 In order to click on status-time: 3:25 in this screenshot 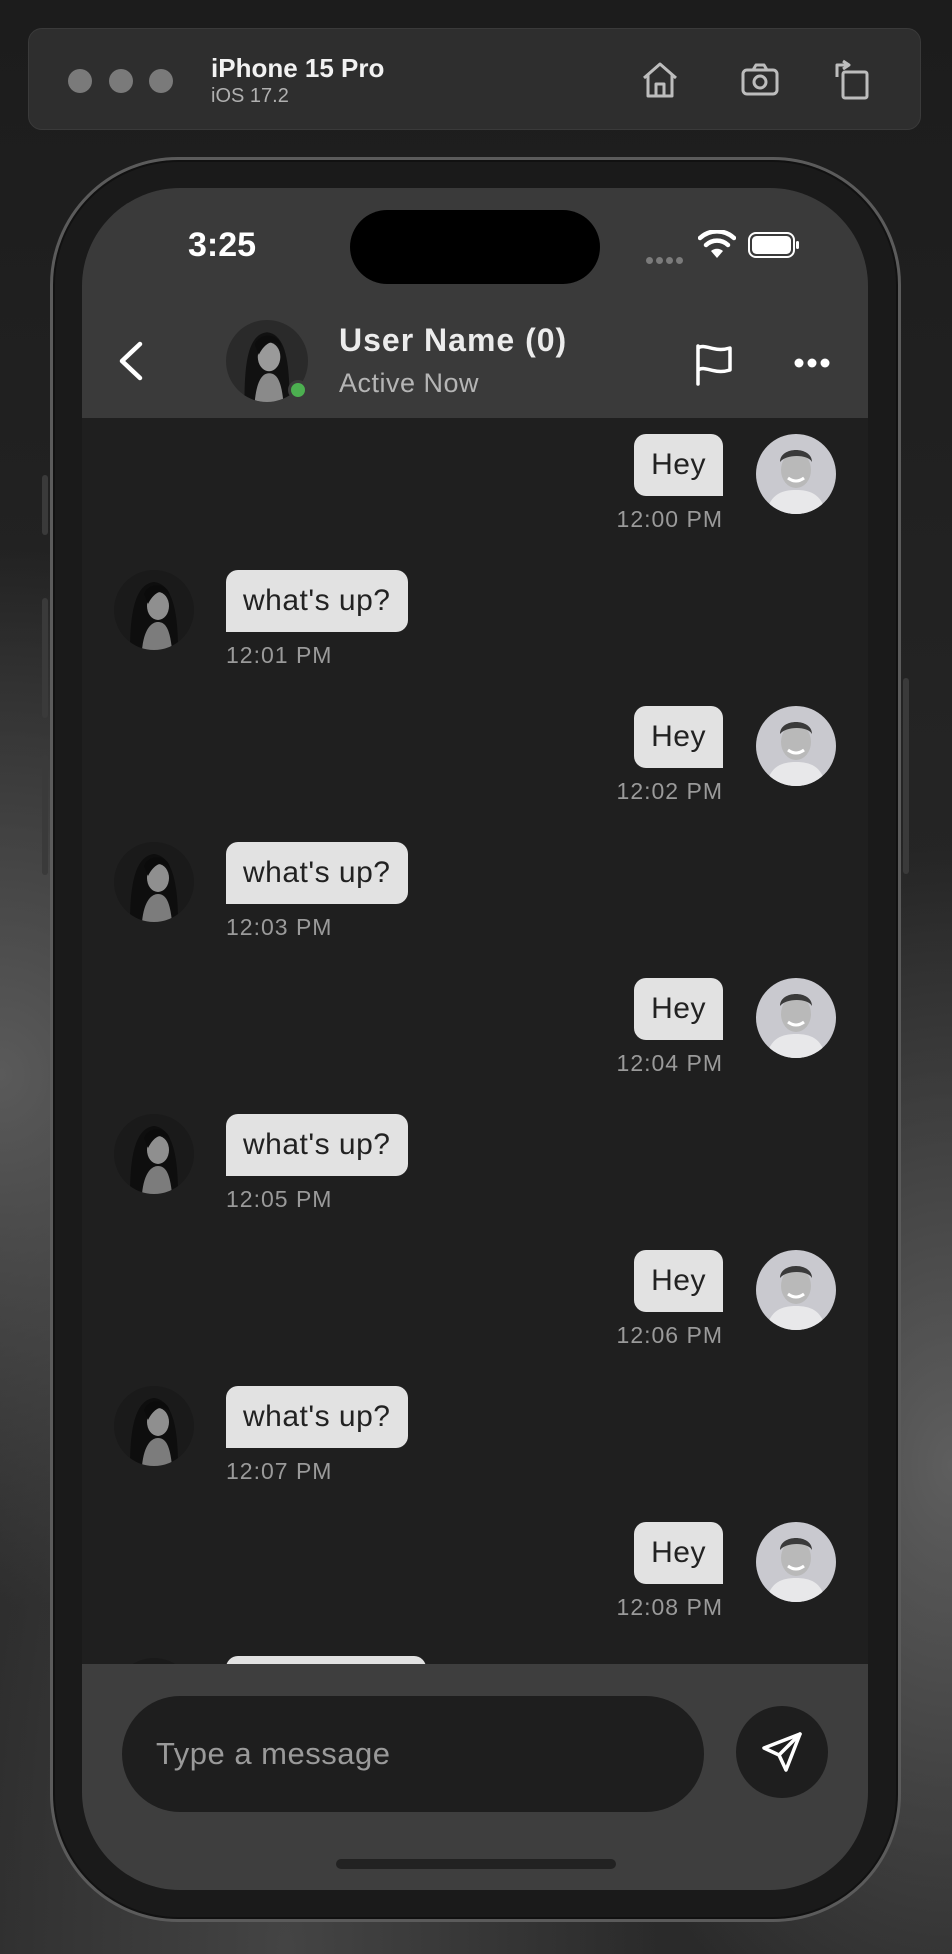, I will do `click(222, 245)`.